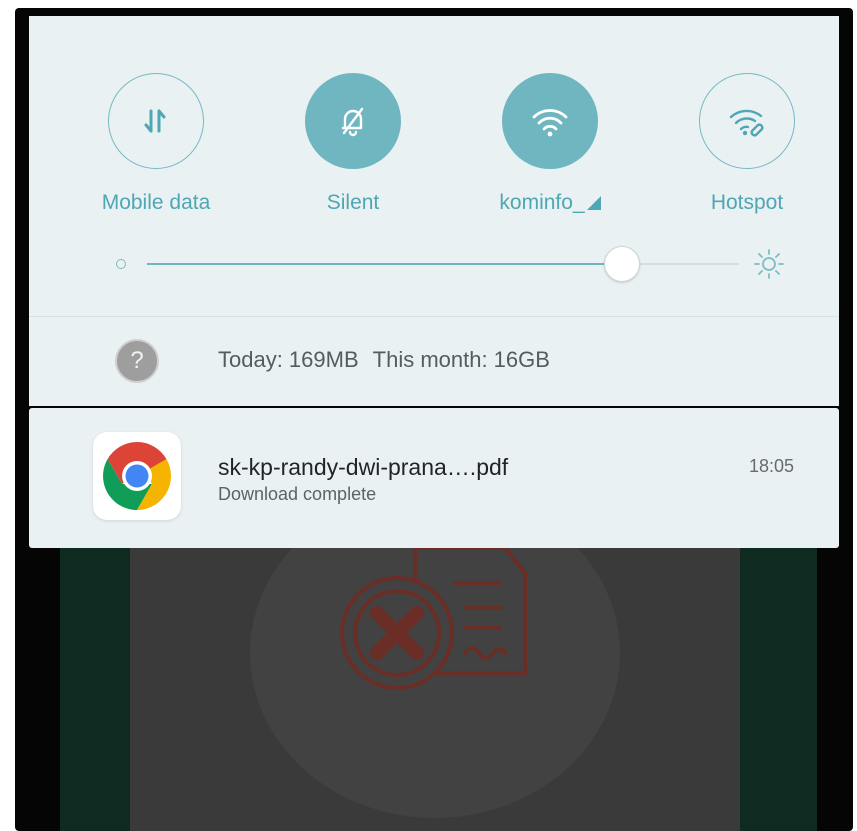 Image resolution: width=857 pixels, height=831 pixels. What do you see at coordinates (778, 679) in the screenshot?
I see `background-stripe-right` at bounding box center [778, 679].